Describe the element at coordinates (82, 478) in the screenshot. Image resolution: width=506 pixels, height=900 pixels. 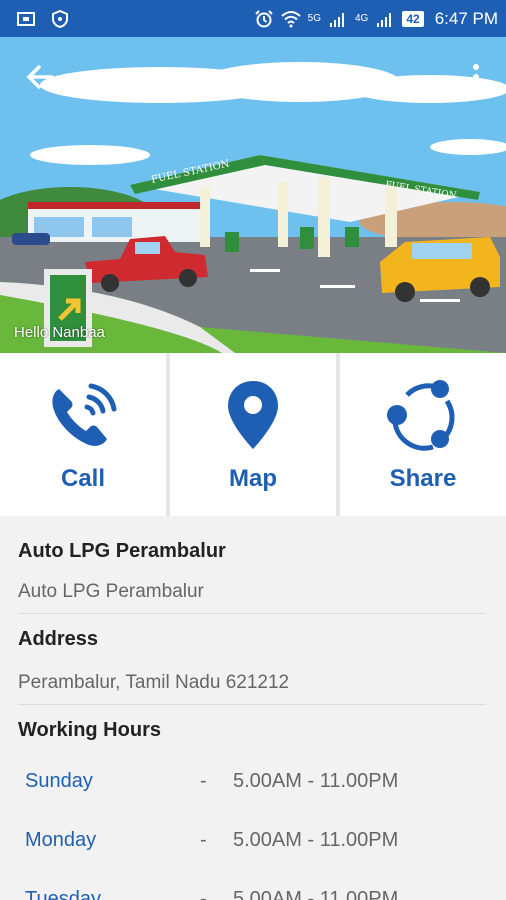
I see `call-label: Call` at that location.